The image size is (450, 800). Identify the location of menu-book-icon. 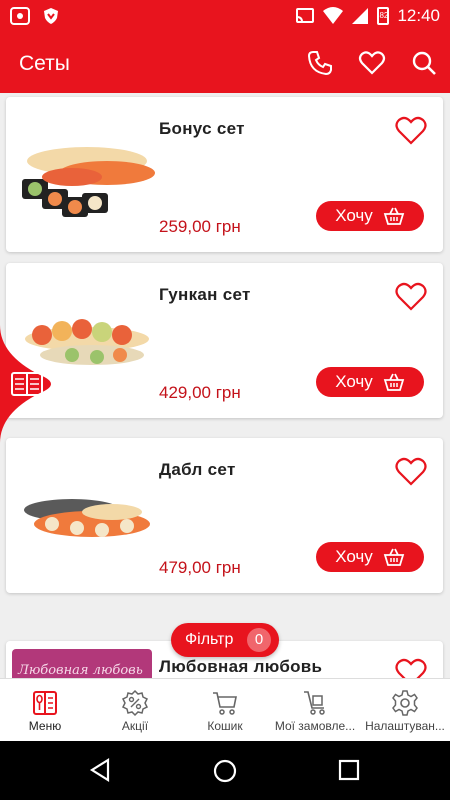
(45, 703).